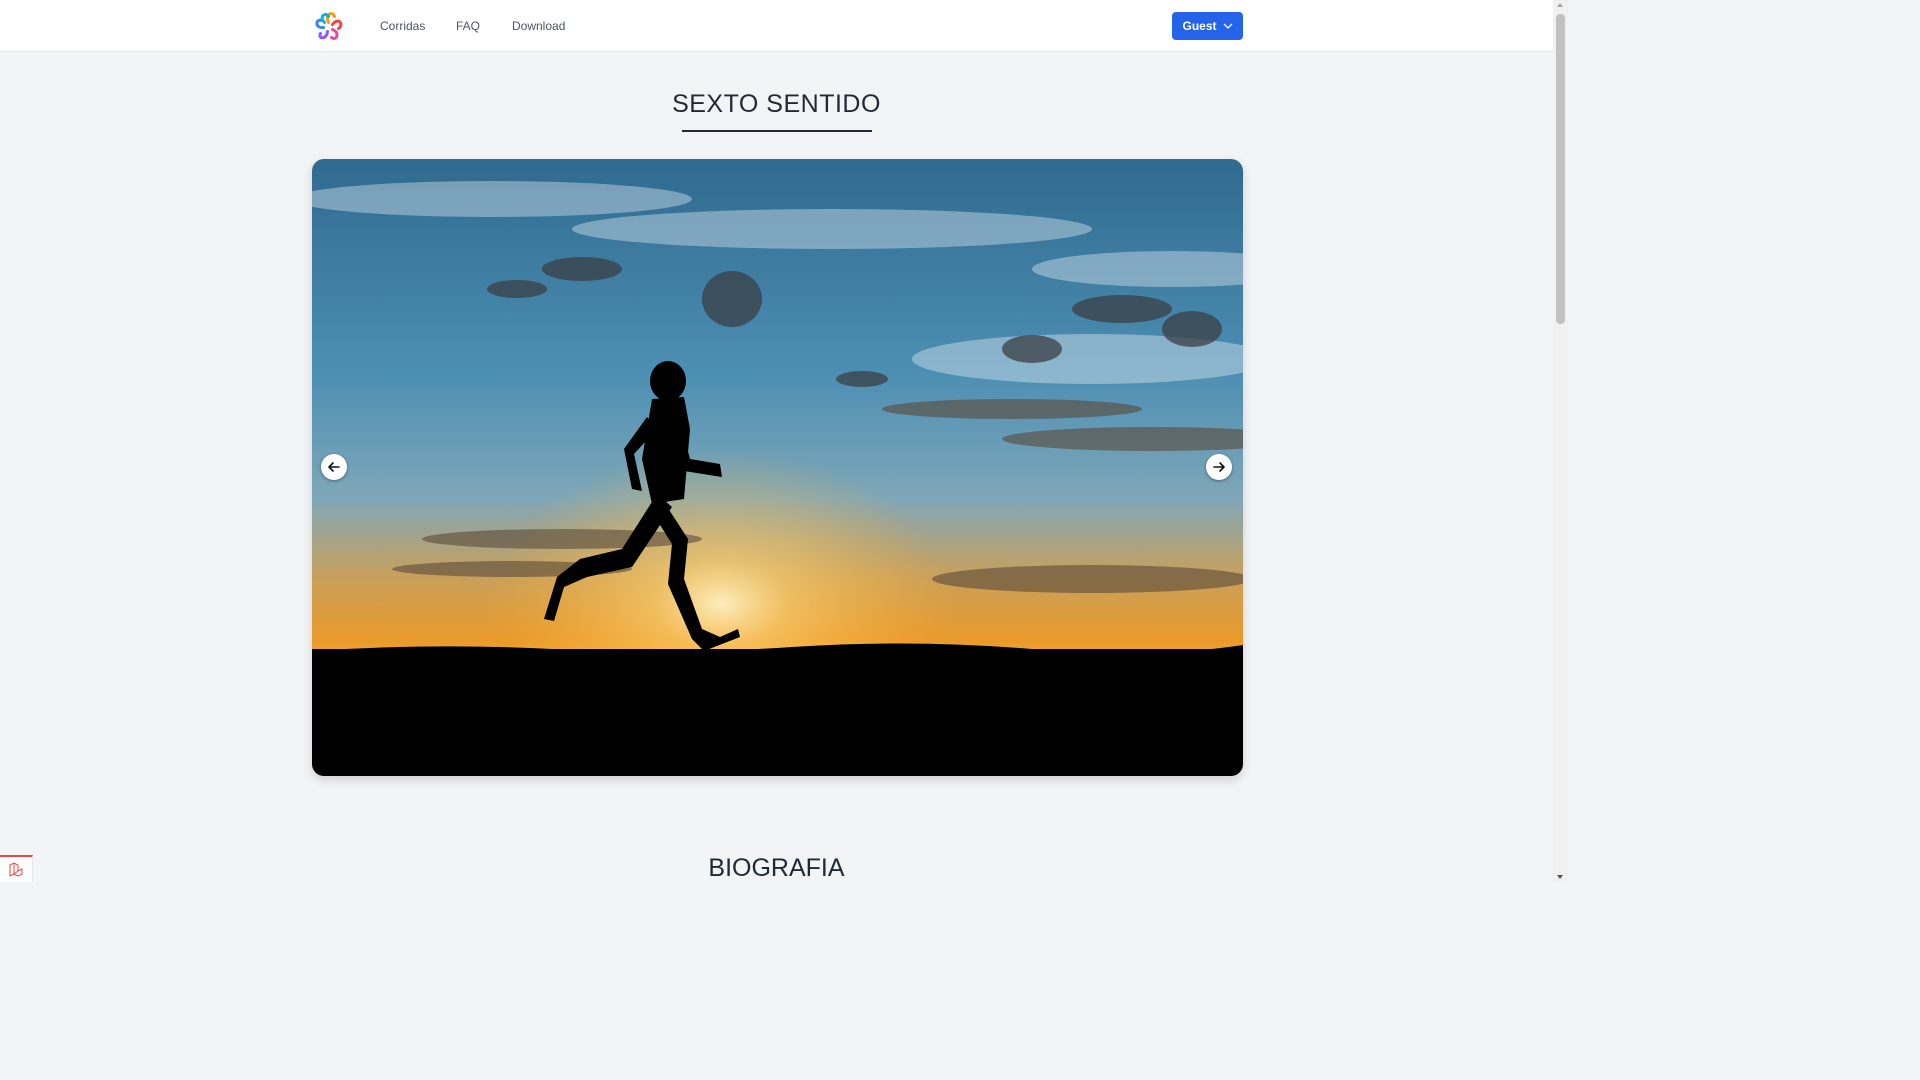  I want to click on laravel-icon, so click(15, 869).